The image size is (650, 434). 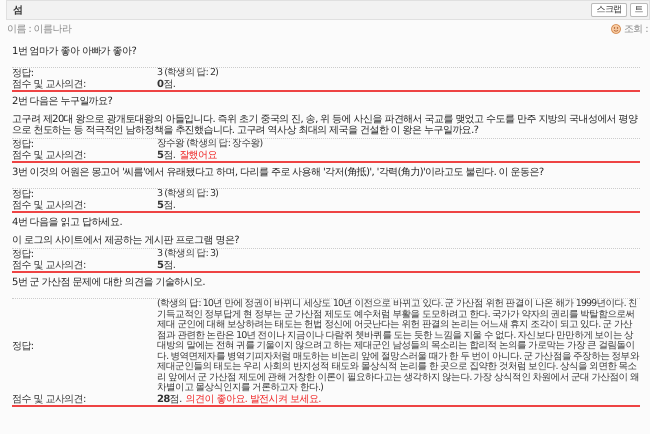 I want to click on author-name: 이름 : 이름나라, so click(x=39, y=29).